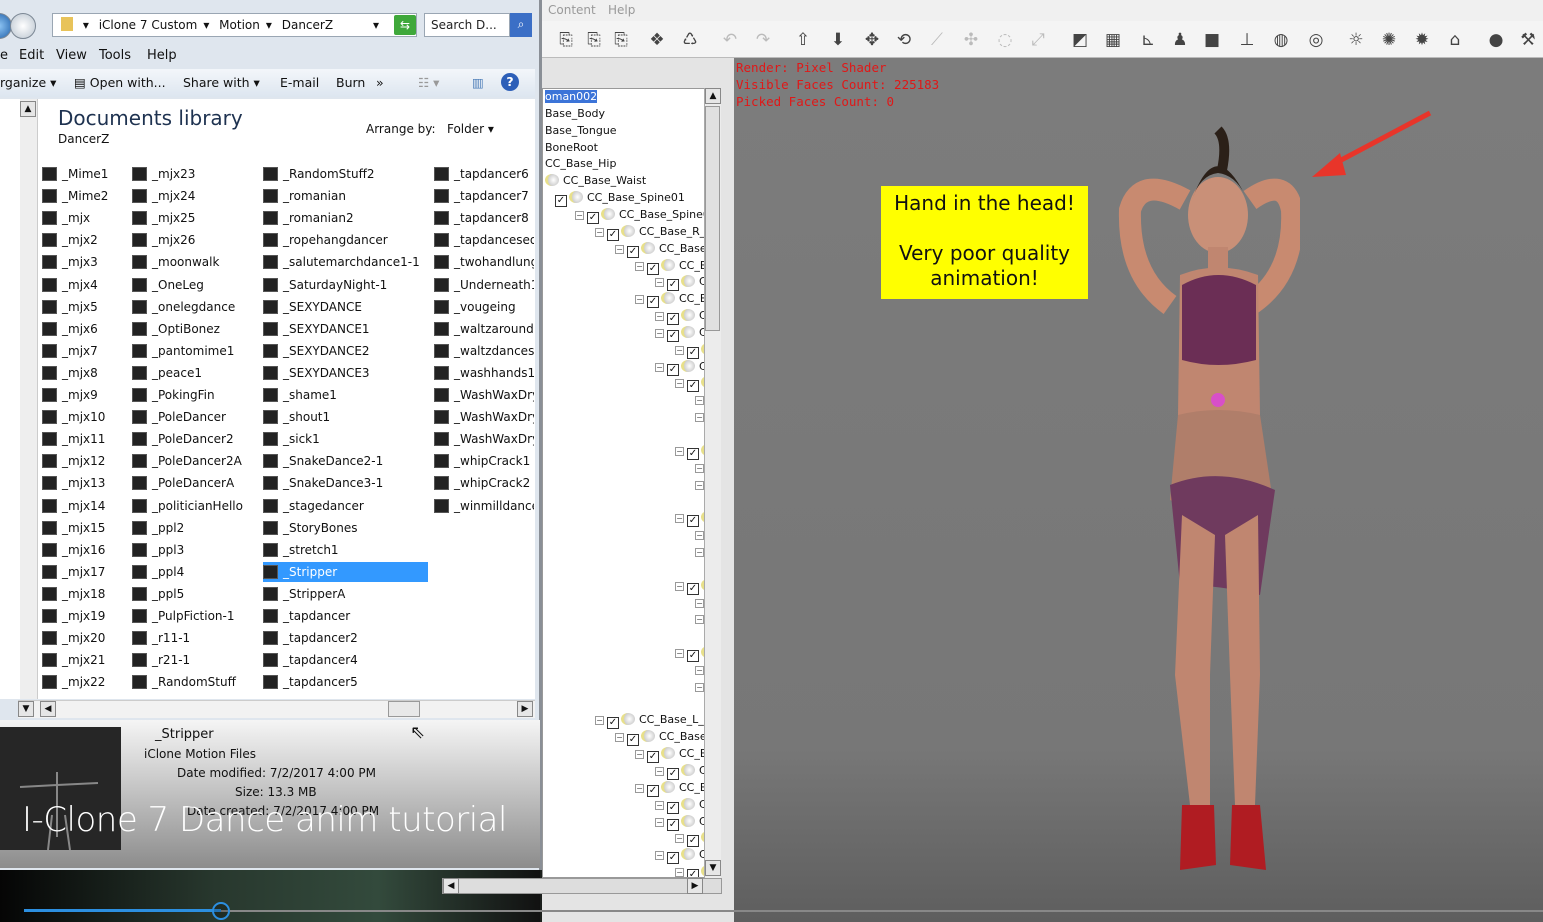 The width and height of the screenshot is (1543, 922). What do you see at coordinates (646, 215) in the screenshot?
I see `tree-node: − ✓ CC_Base_Spine02` at bounding box center [646, 215].